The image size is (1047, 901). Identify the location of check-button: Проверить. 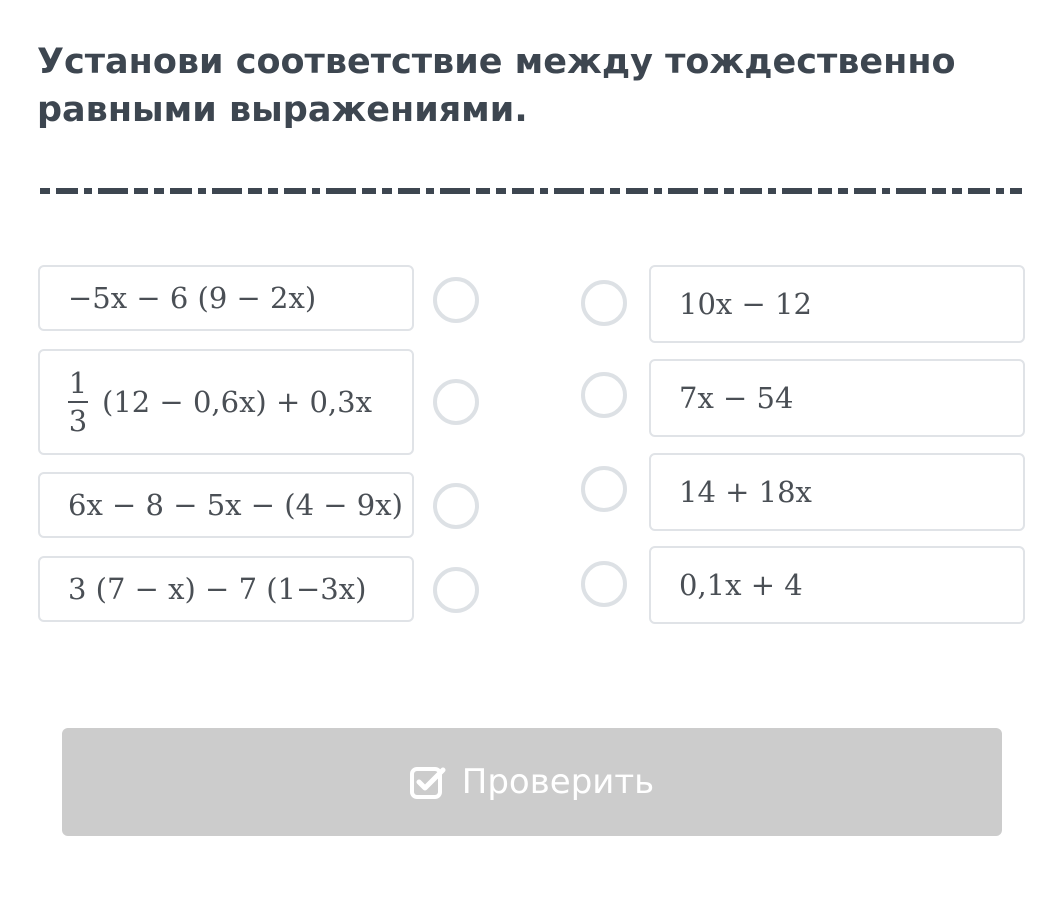
(532, 782).